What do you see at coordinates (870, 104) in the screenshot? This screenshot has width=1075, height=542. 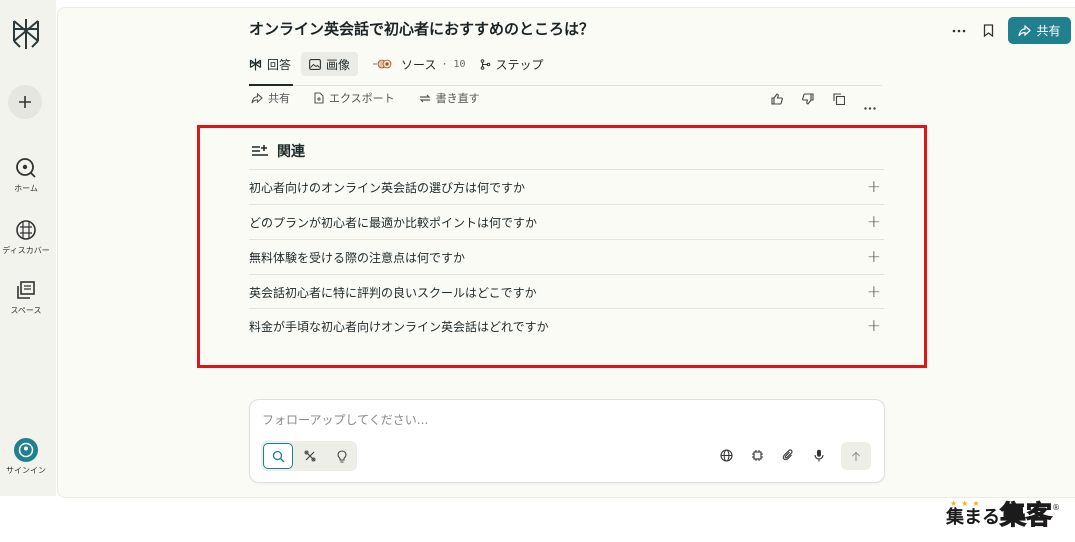 I see `answer-more-button` at bounding box center [870, 104].